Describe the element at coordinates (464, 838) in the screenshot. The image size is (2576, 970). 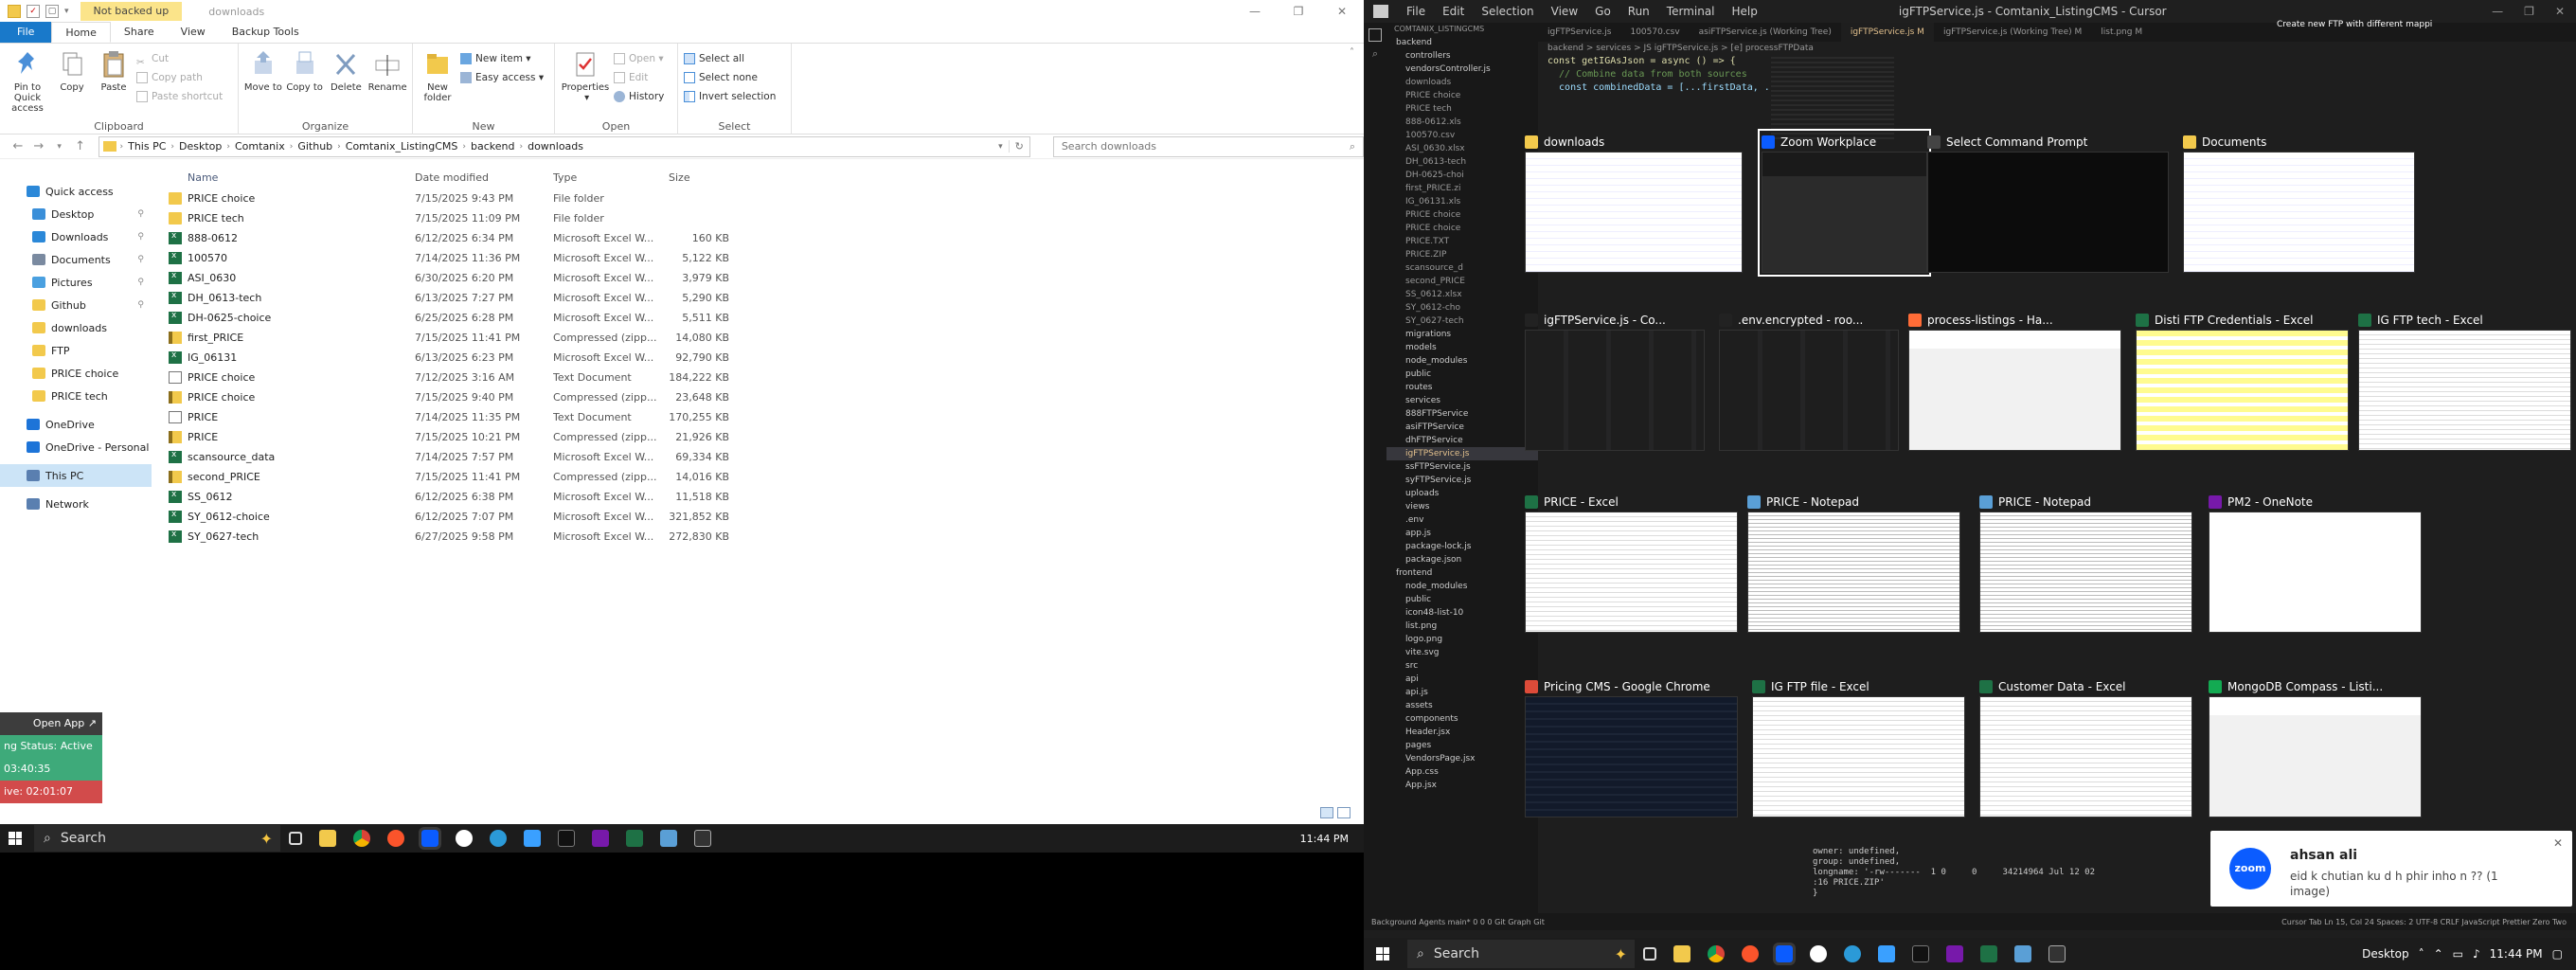
I see `app-icon` at that location.